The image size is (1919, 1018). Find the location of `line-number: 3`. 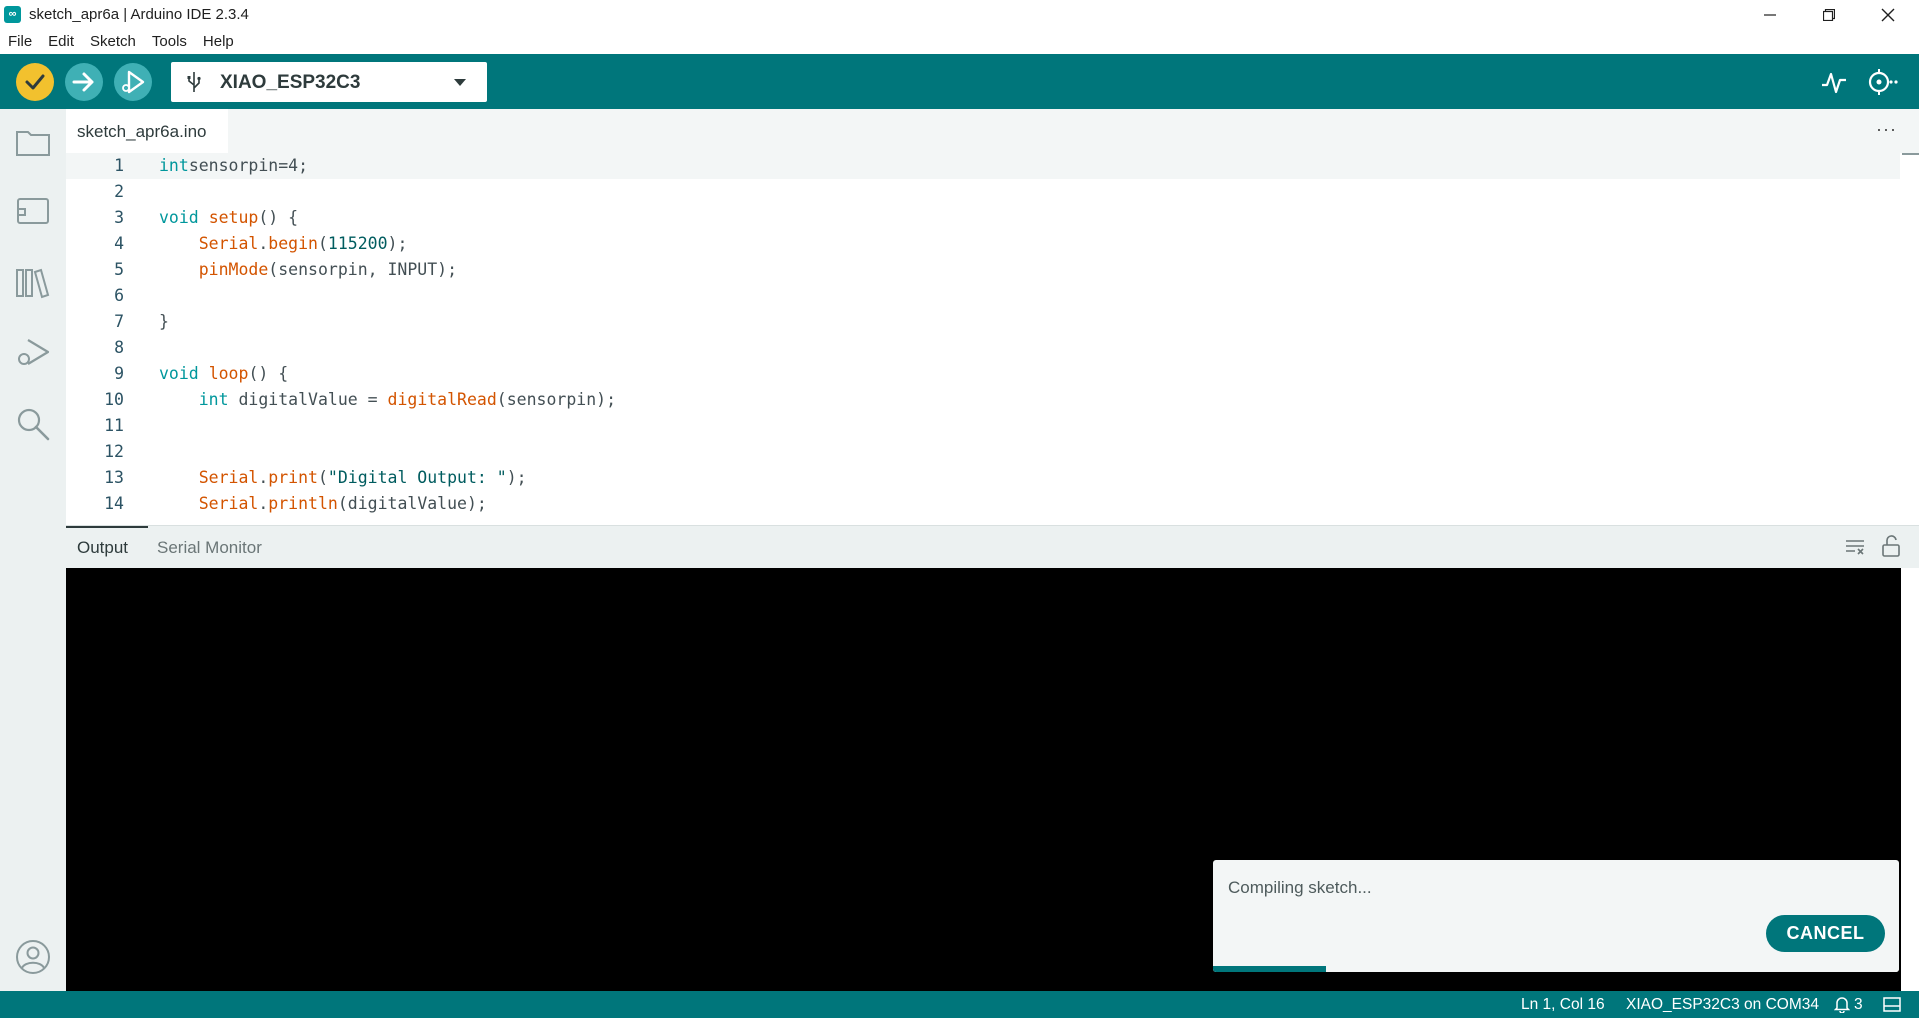

line-number: 3 is located at coordinates (119, 217).